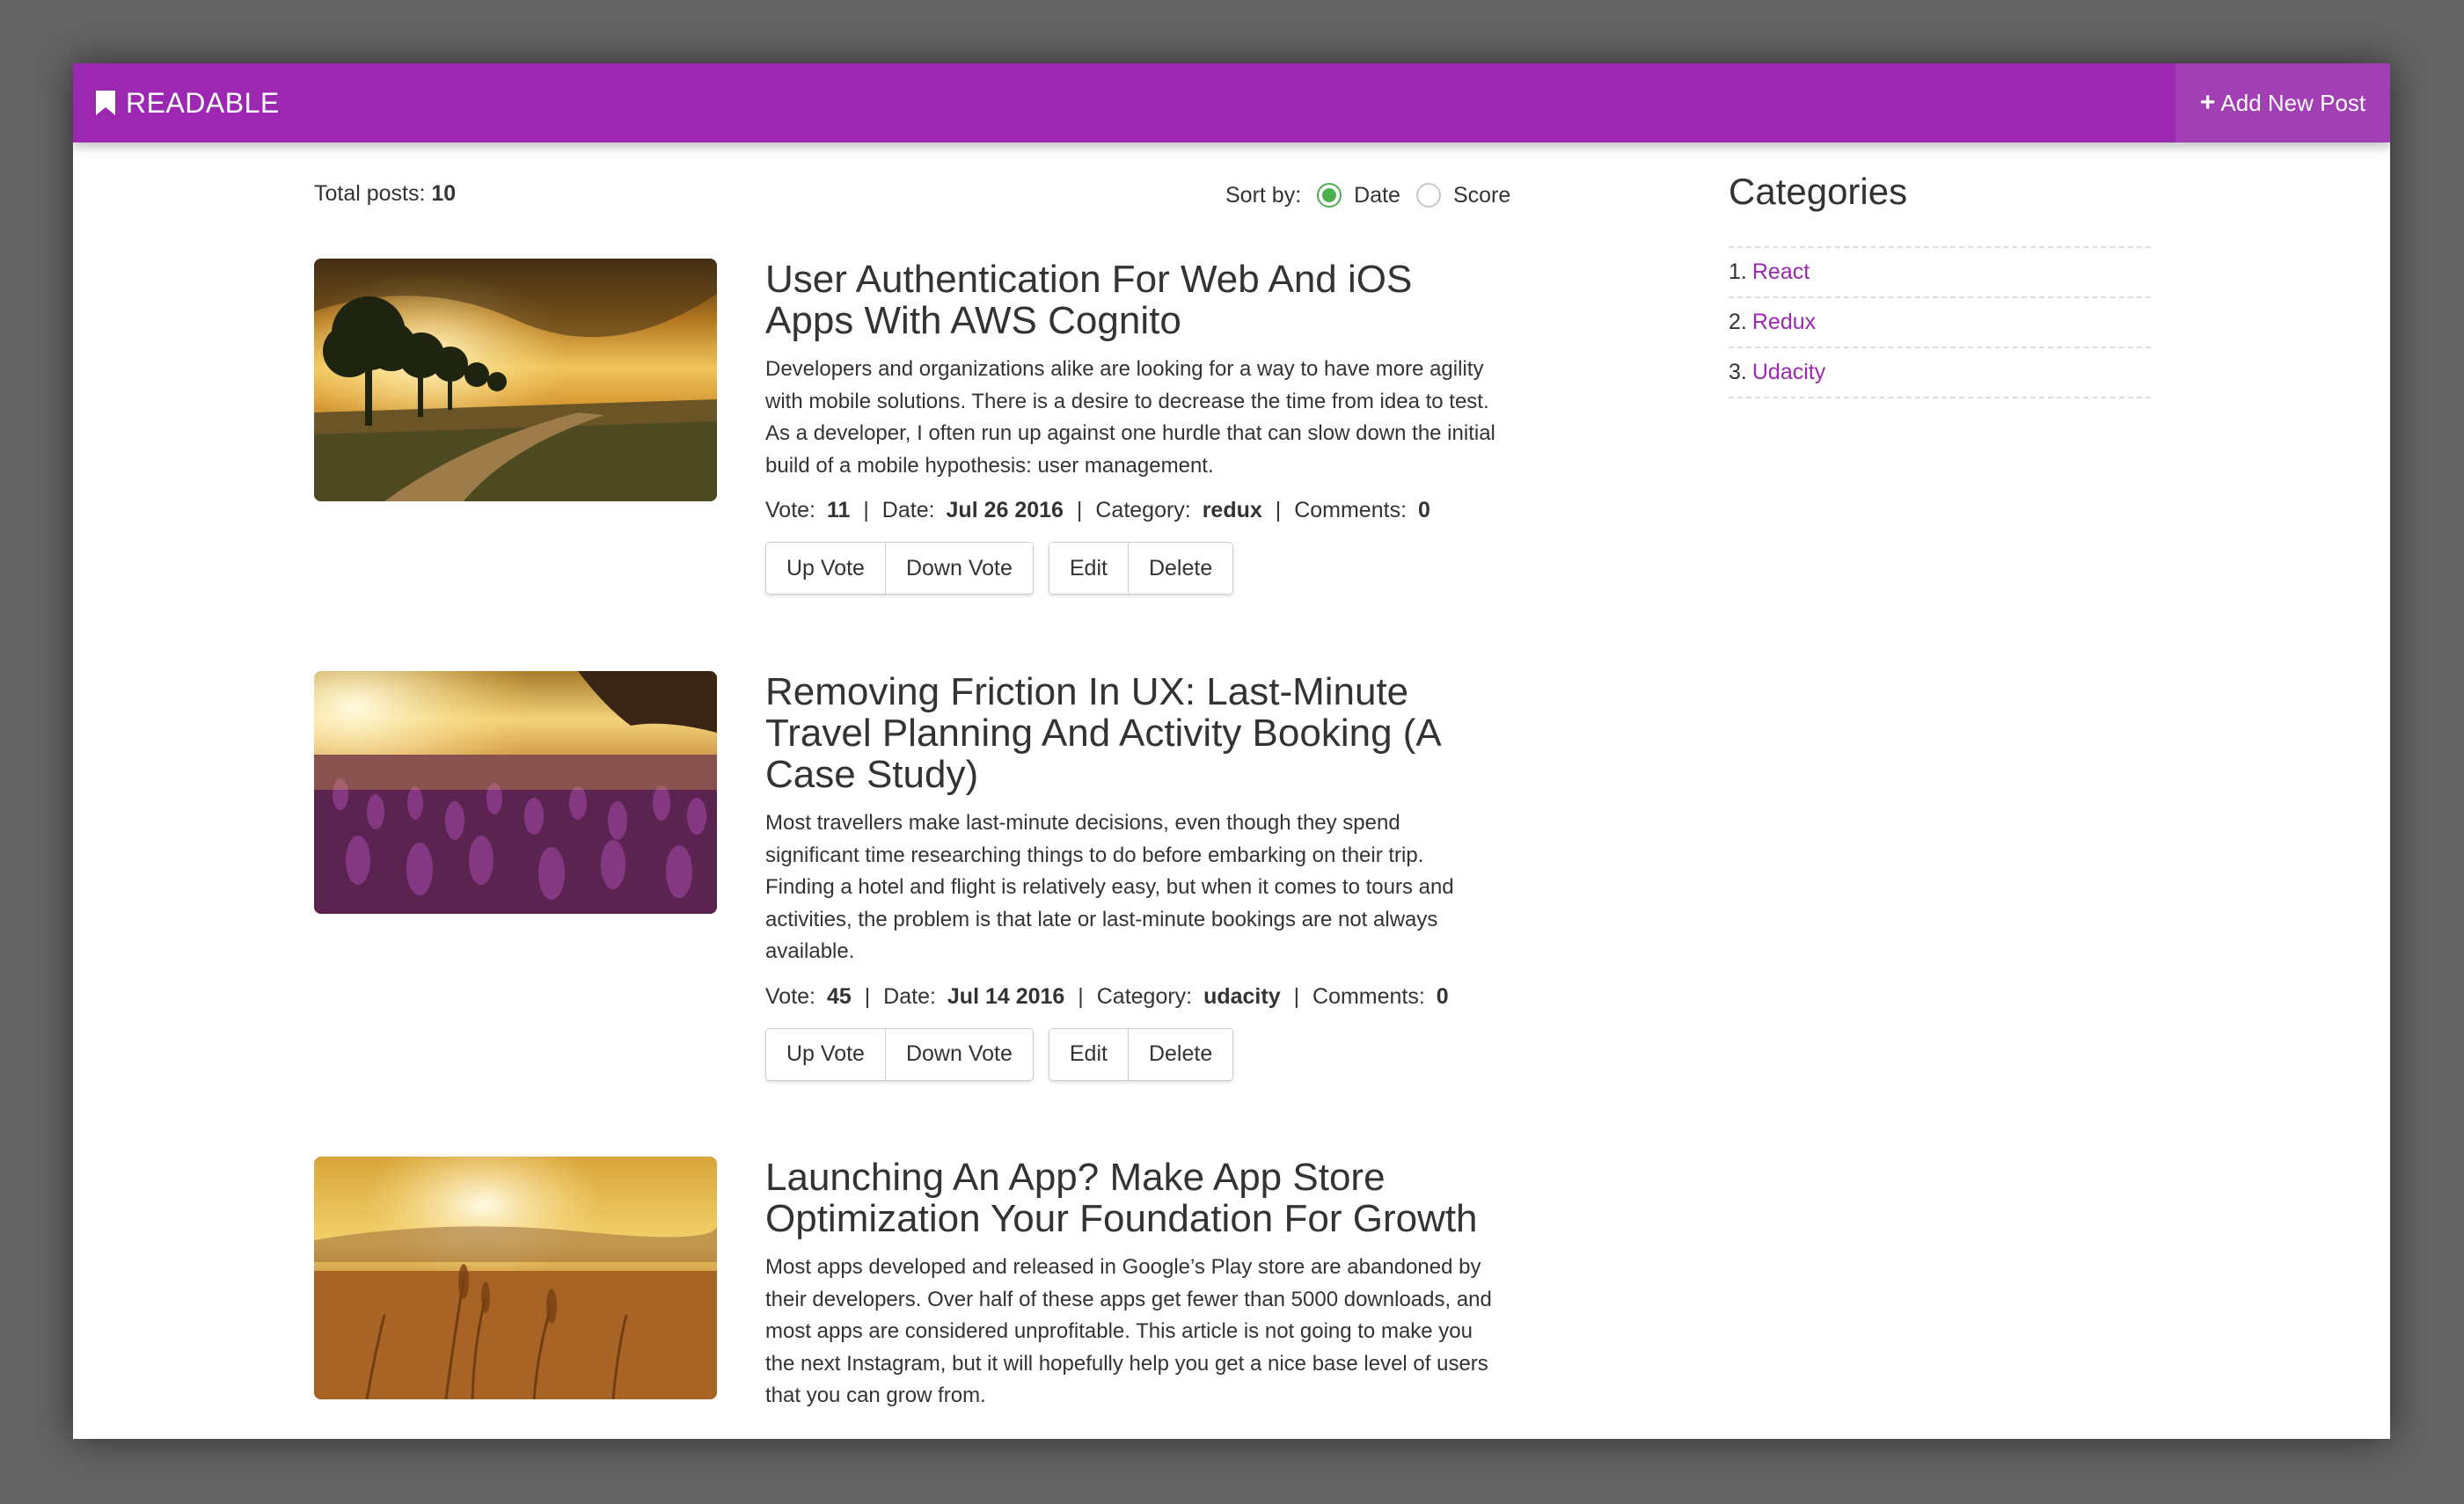  Describe the element at coordinates (1940, 373) in the screenshot. I see `category-item-udacity: 3. Udacity` at that location.